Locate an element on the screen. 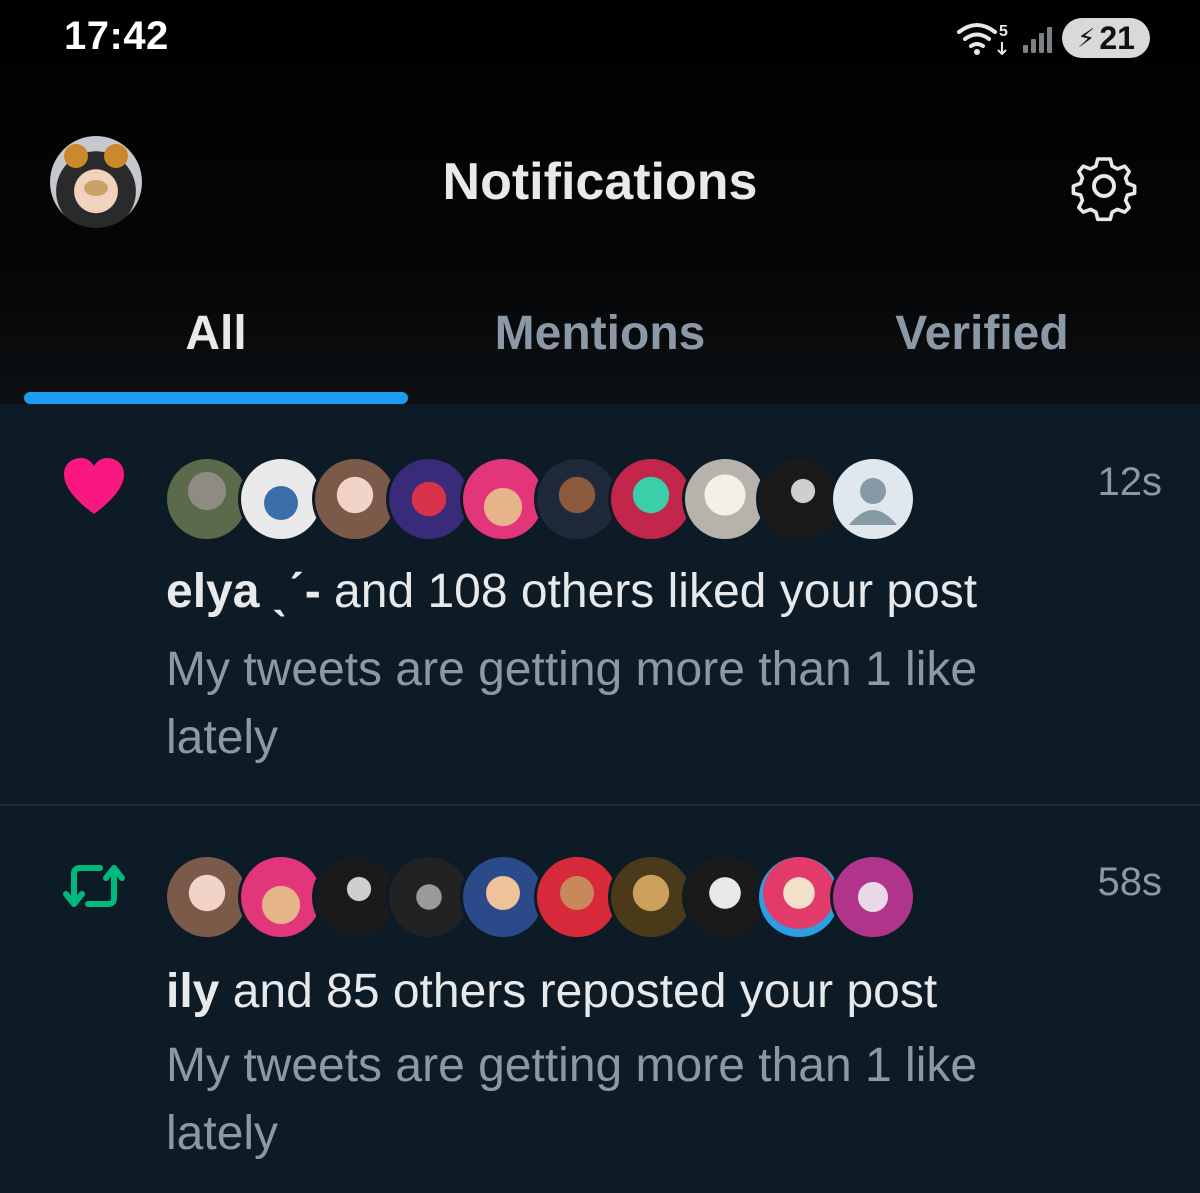 The width and height of the screenshot is (1200, 1193). notification-time: 12s is located at coordinates (1130, 482).